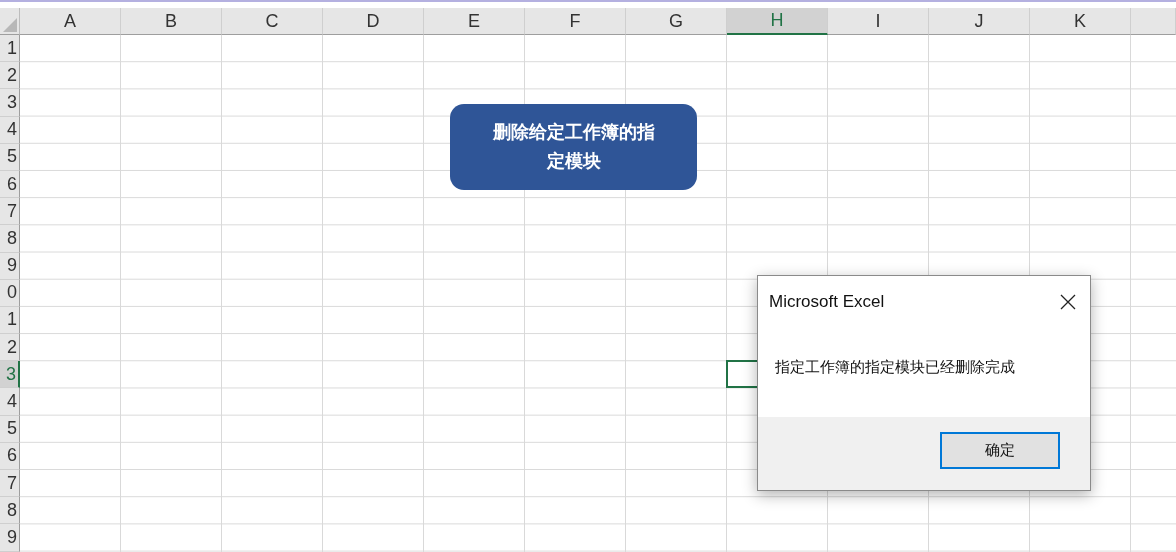 The image size is (1176, 552). I want to click on shape-button: 删除给定工作簿的指定模块, so click(573, 147).